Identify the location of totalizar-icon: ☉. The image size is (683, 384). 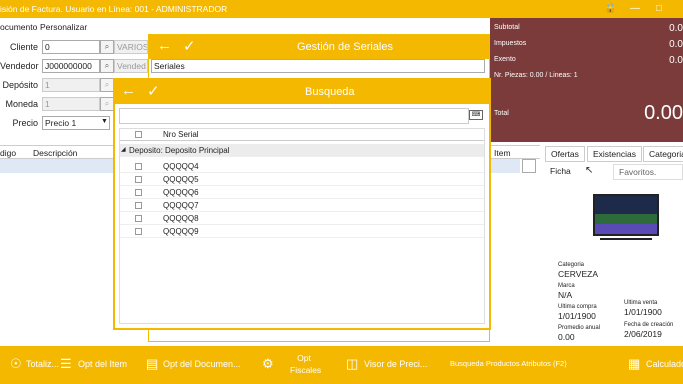
(16, 364).